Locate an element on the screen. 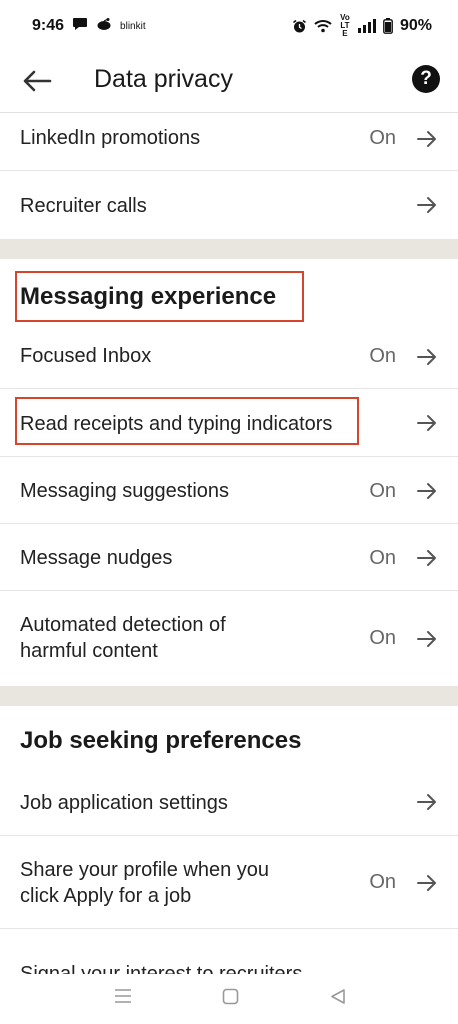 This screenshot has height=1024, width=458. reddit-notification-icon is located at coordinates (104, 26).